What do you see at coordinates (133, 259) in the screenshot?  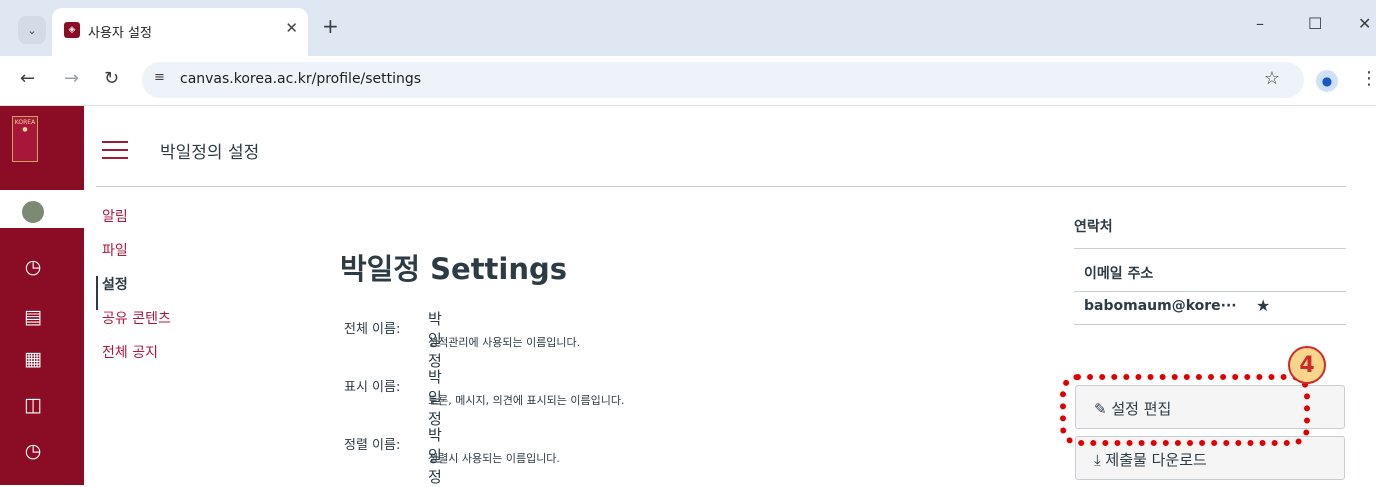 I see `section-link-files: 파일` at bounding box center [133, 259].